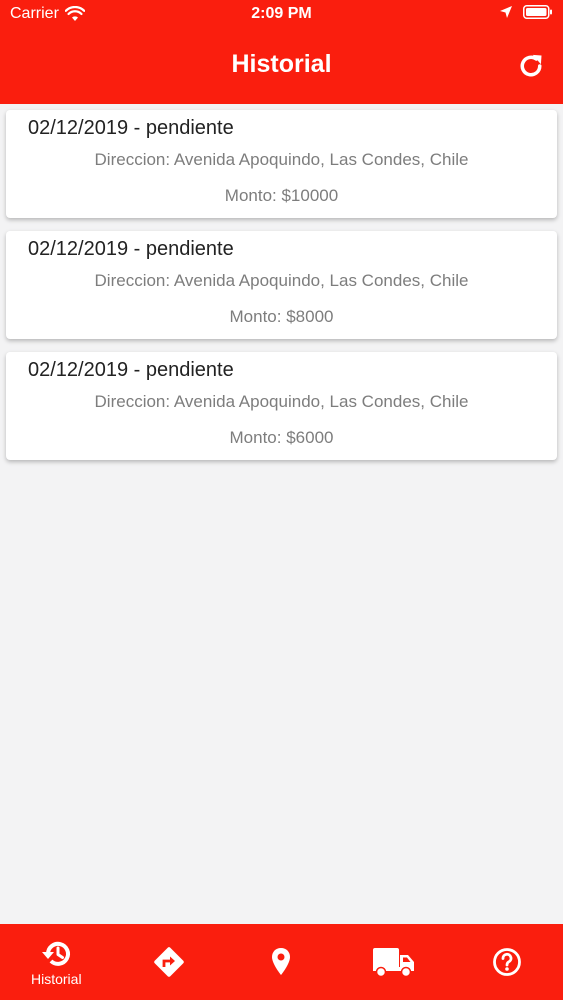 The image size is (563, 1000). Describe the element at coordinates (281, 195) in the screenshot. I see `order-amount: Monto: $10000` at that location.